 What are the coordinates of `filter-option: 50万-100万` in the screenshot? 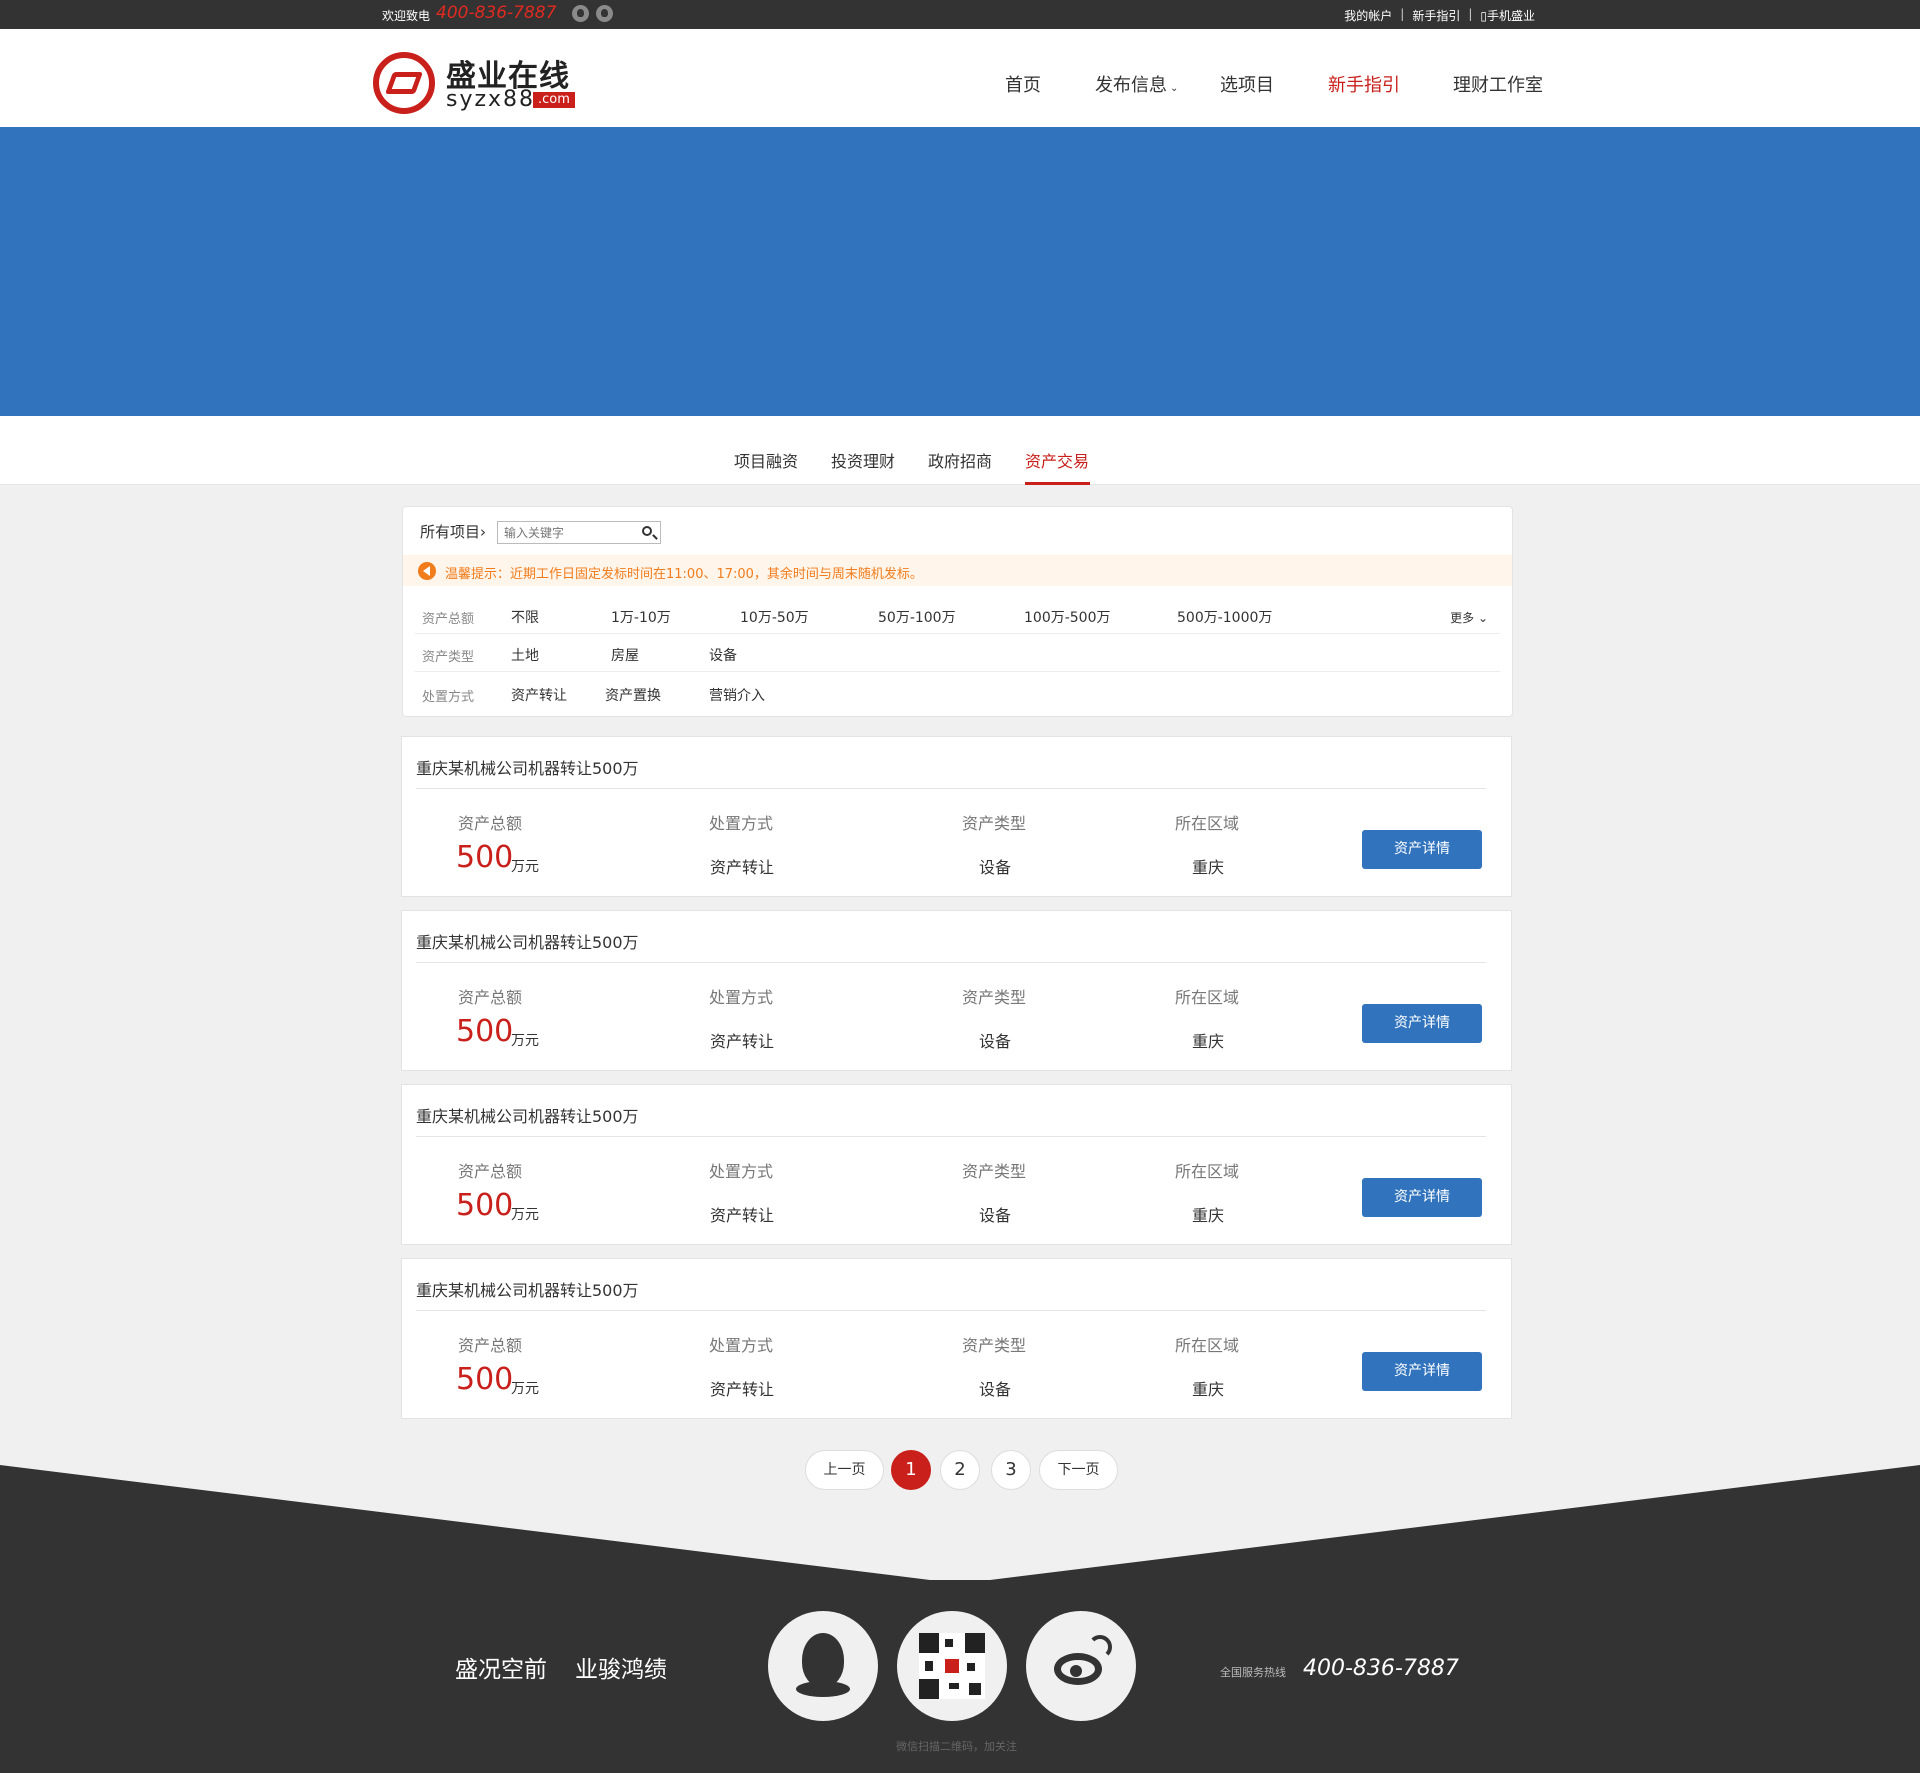 It's located at (917, 617).